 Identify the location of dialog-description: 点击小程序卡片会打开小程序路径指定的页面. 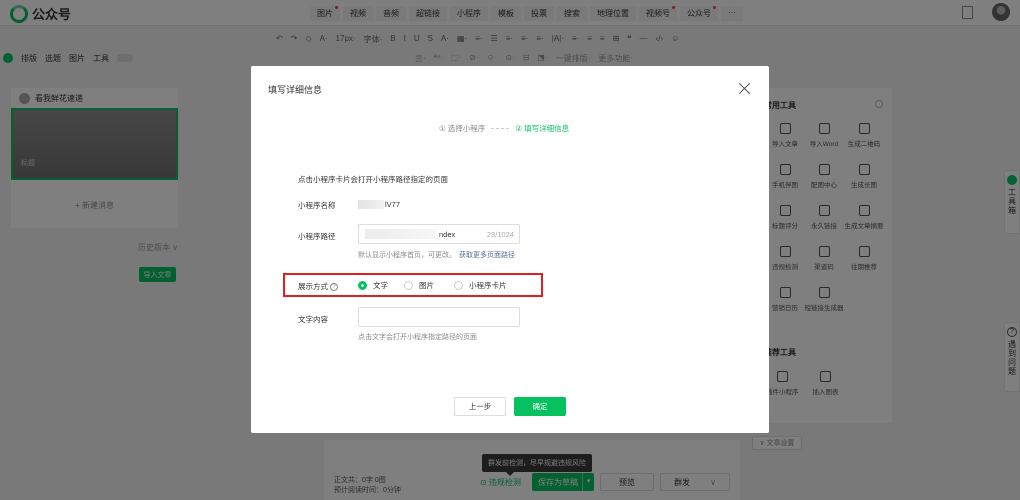
(373, 179).